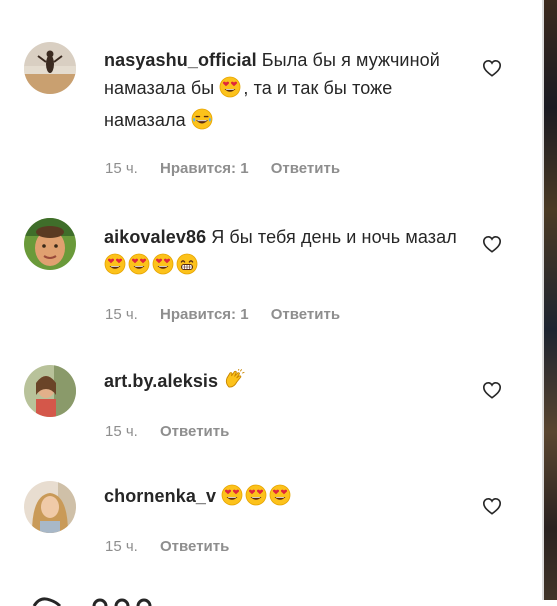 The height and width of the screenshot is (606, 557). Describe the element at coordinates (92, 601) in the screenshot. I see `next-comment-cut-off` at that location.